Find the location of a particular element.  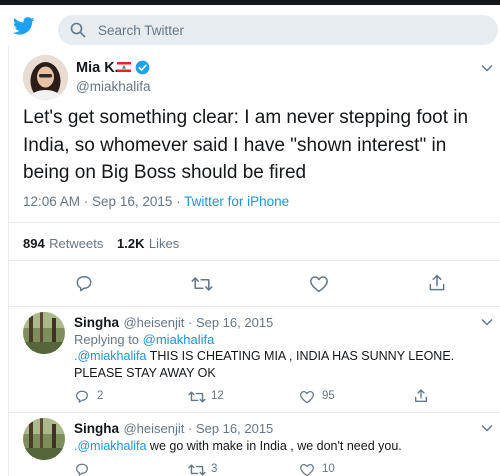

retweets-label: Retweets is located at coordinates (76, 243).